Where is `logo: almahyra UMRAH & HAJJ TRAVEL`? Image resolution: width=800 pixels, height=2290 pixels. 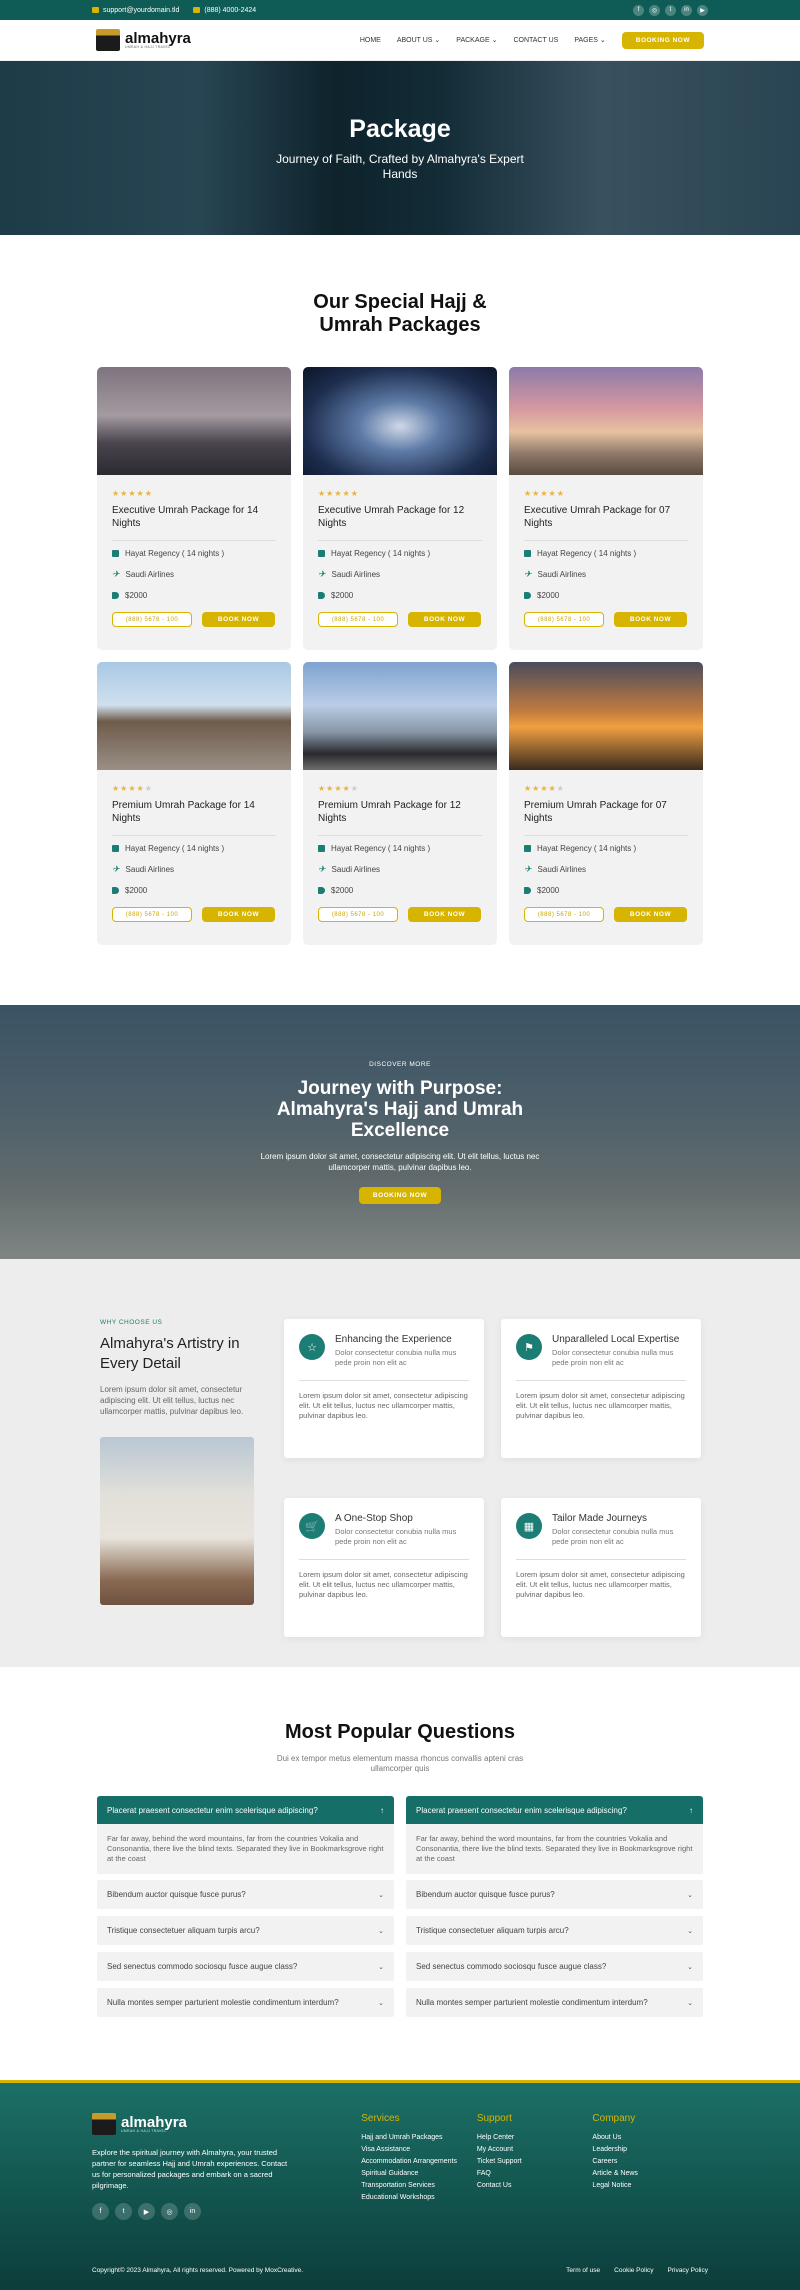
logo: almahyra UMRAH & HAJJ TRAVEL is located at coordinates (143, 40).